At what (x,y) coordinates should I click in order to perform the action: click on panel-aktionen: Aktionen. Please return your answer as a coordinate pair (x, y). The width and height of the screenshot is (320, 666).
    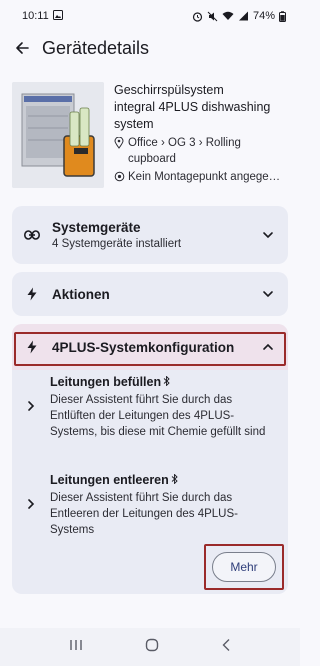
    Looking at the image, I should click on (150, 294).